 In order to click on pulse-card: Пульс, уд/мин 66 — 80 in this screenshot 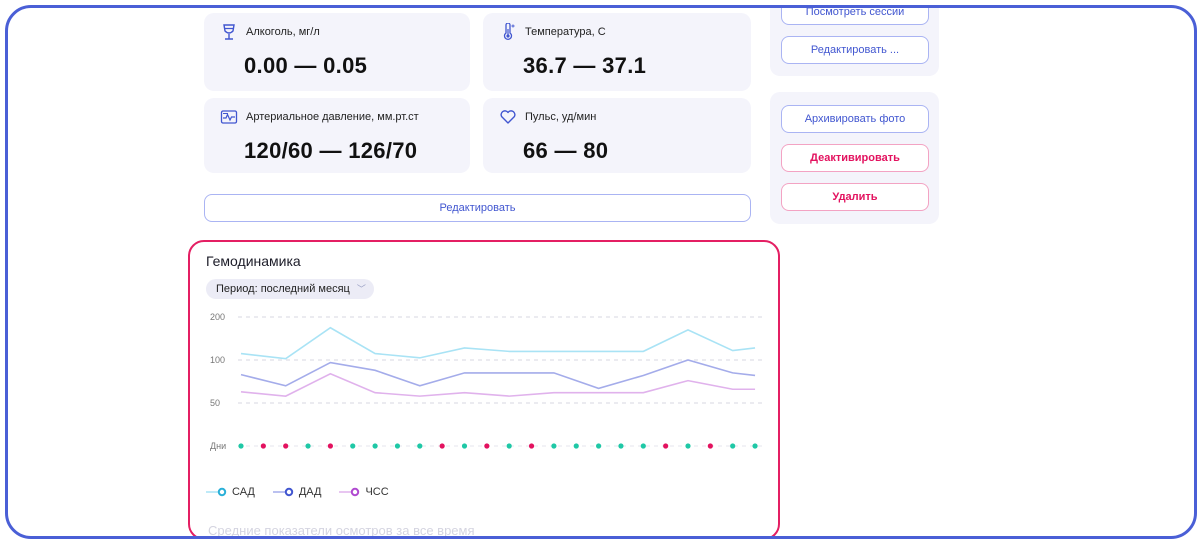, I will do `click(617, 135)`.